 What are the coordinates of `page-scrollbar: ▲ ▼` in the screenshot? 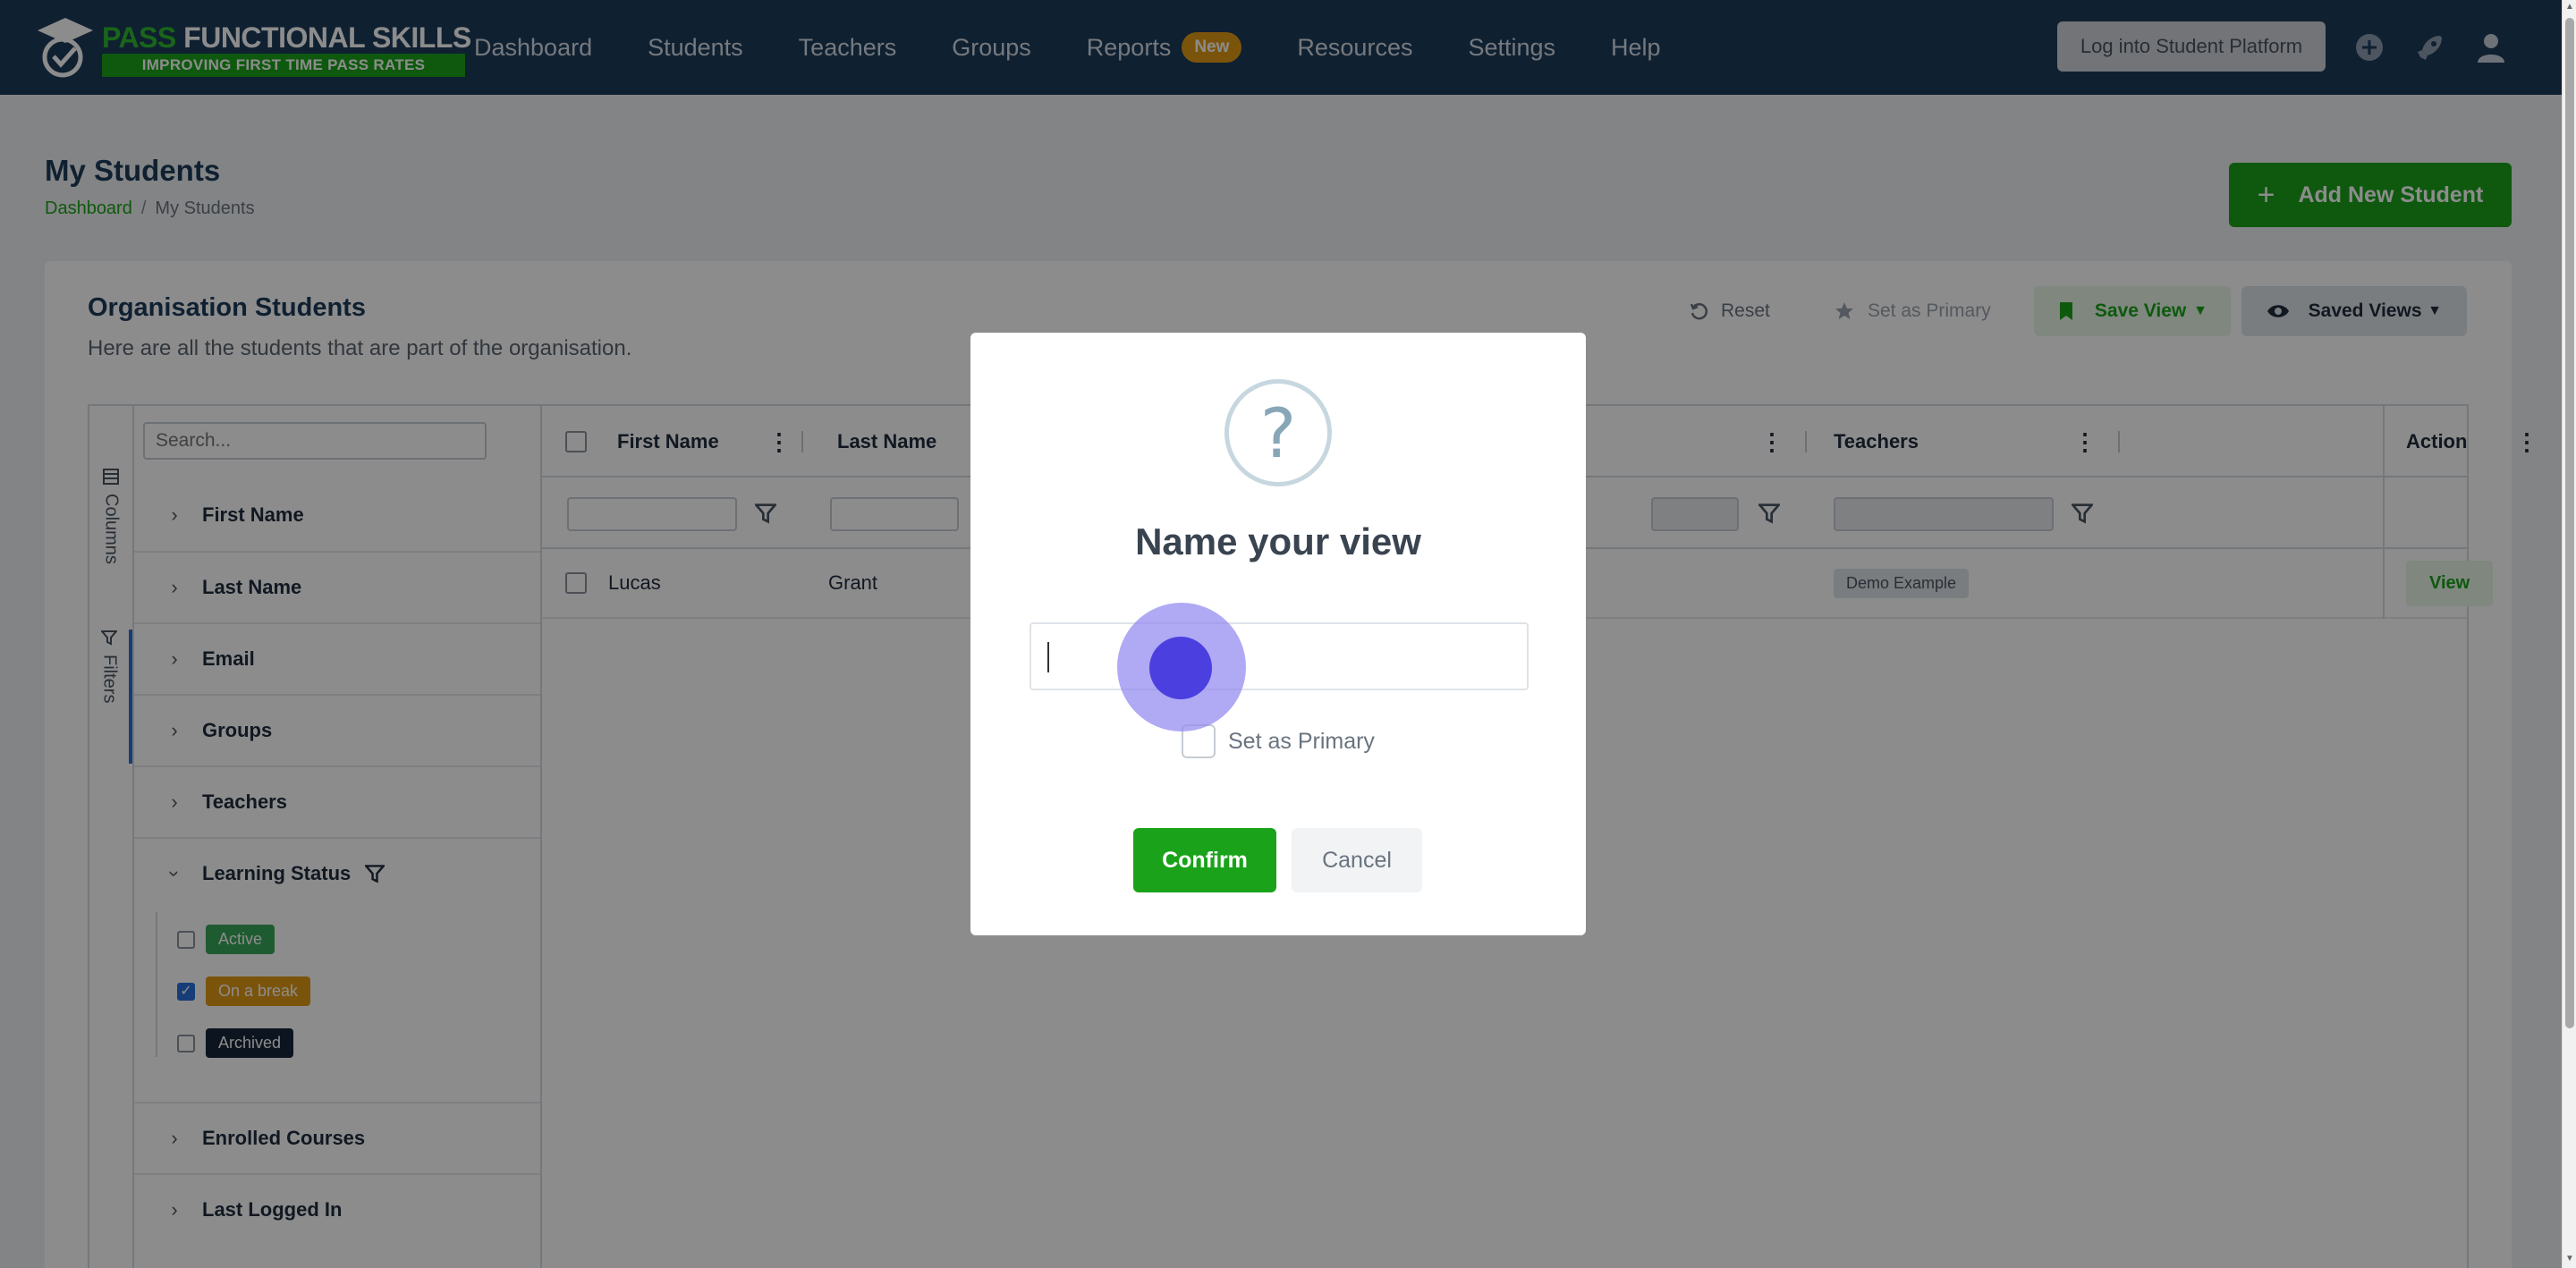 It's located at (2569, 634).